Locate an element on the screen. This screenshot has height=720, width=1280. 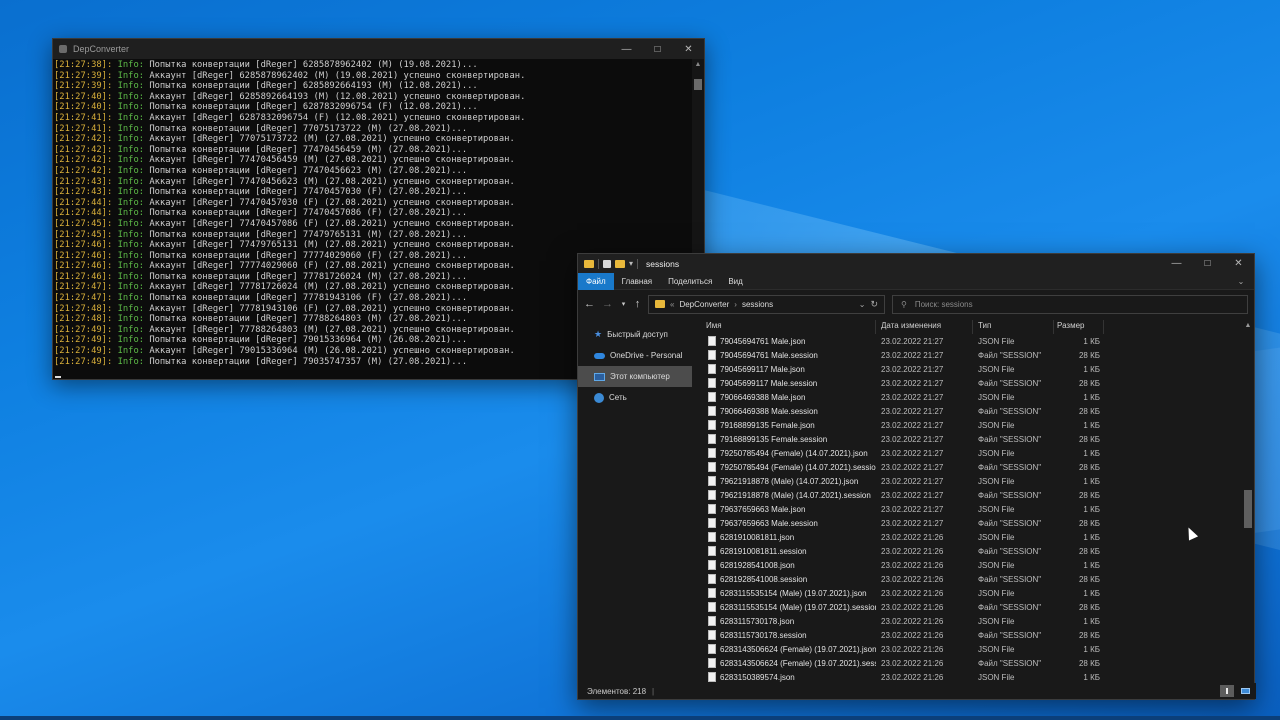
column-name: Имя is located at coordinates (784, 327).